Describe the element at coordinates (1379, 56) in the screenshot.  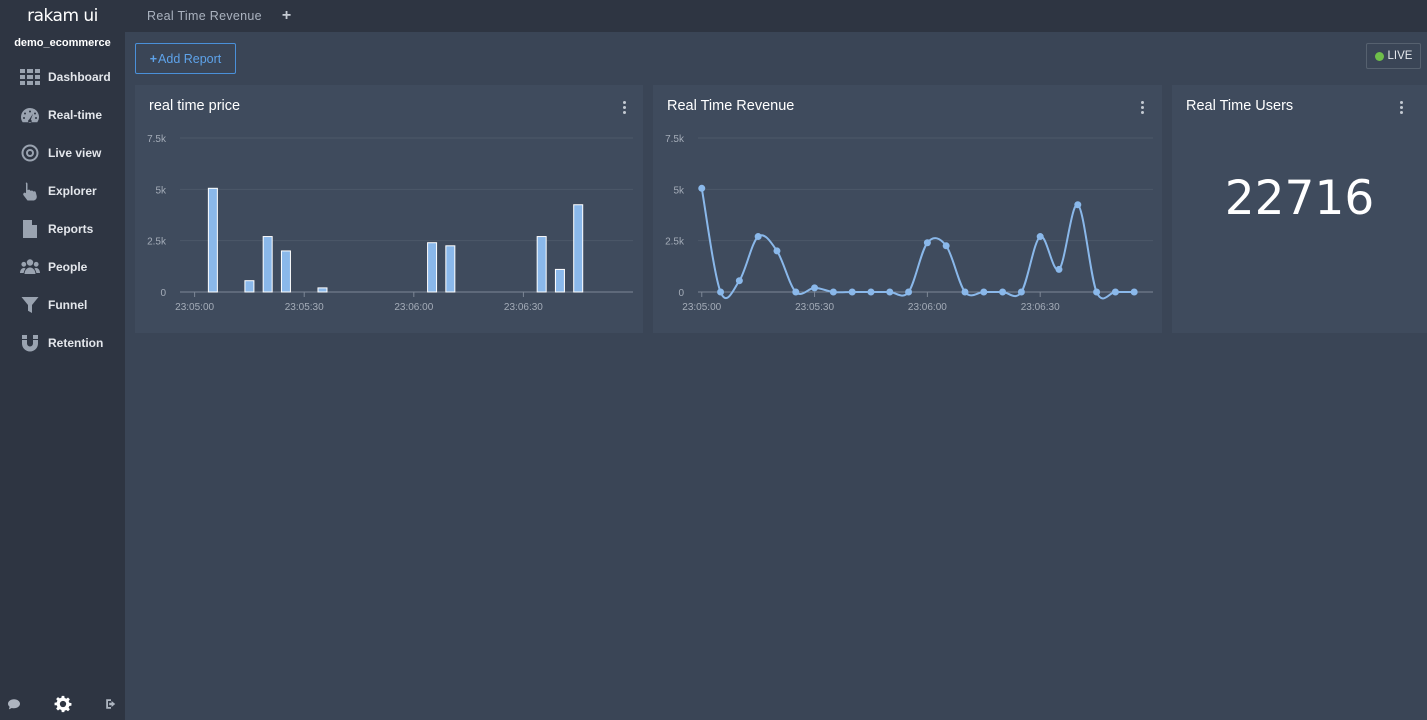
I see `live-status-dot` at that location.